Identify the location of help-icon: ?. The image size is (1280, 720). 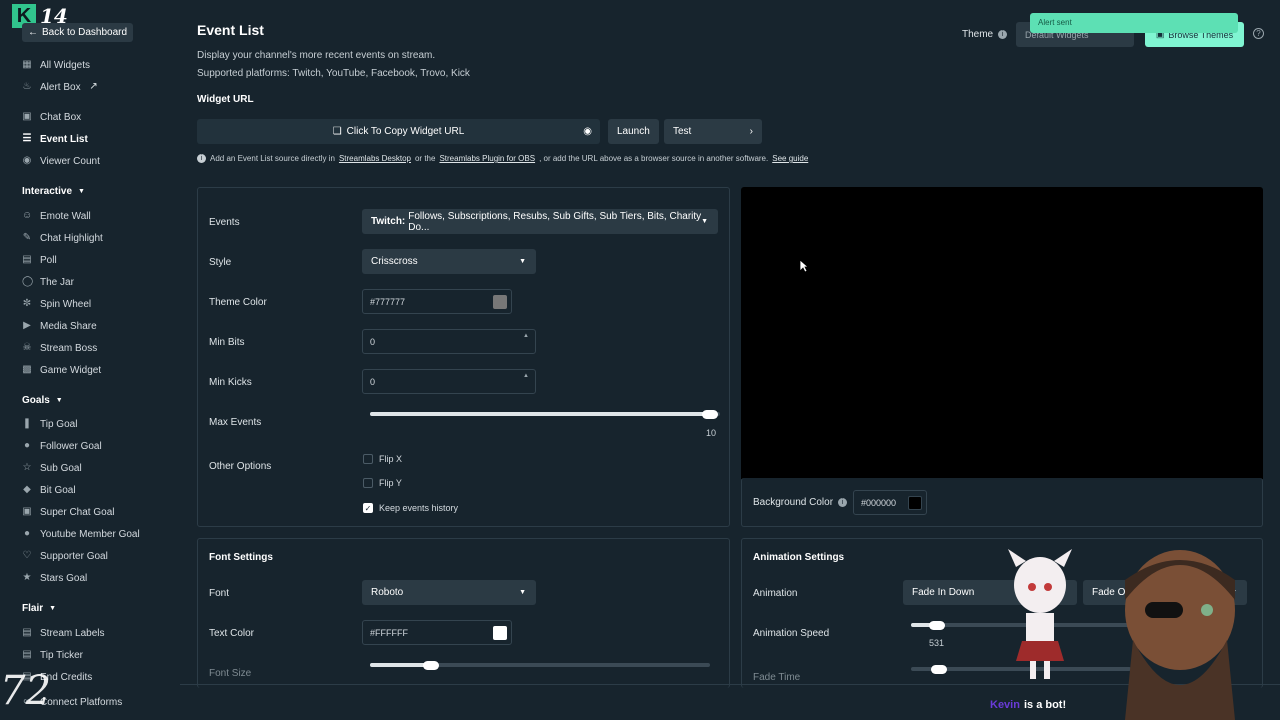
(1258, 33).